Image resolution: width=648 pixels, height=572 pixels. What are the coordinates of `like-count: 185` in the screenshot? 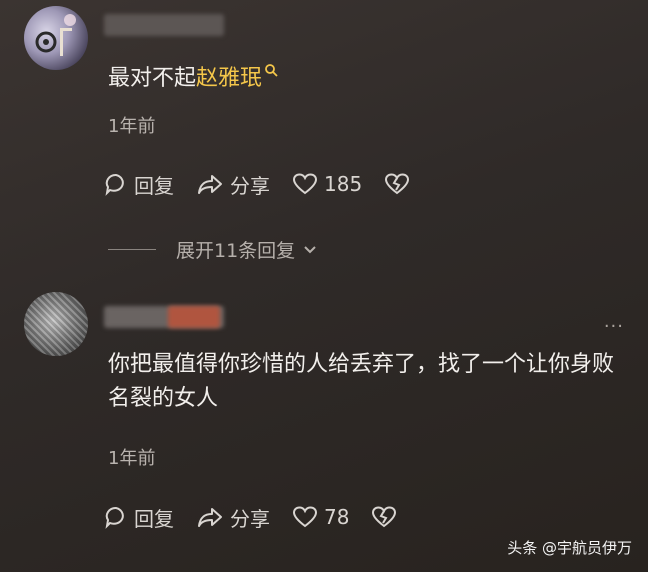 It's located at (343, 184).